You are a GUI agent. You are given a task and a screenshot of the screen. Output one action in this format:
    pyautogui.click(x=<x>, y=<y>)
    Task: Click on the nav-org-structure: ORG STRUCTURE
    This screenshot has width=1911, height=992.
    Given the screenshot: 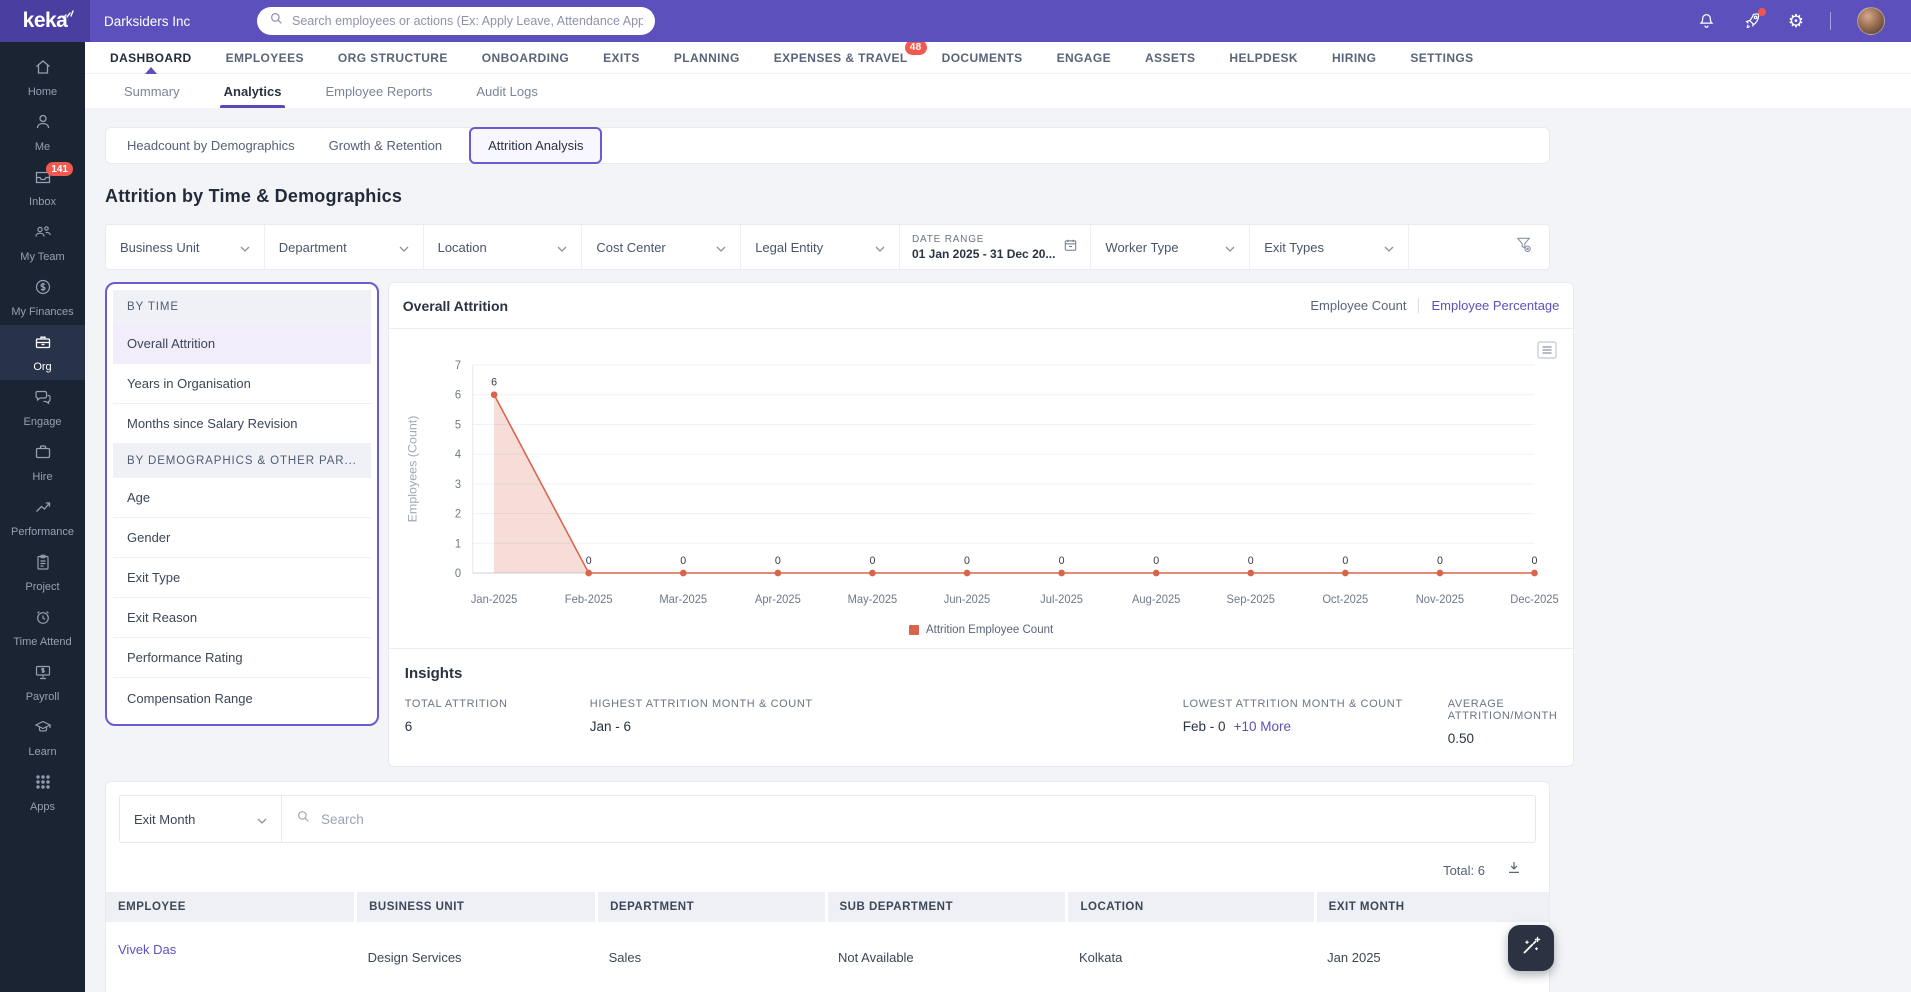 What is the action you would take?
    pyautogui.click(x=393, y=58)
    